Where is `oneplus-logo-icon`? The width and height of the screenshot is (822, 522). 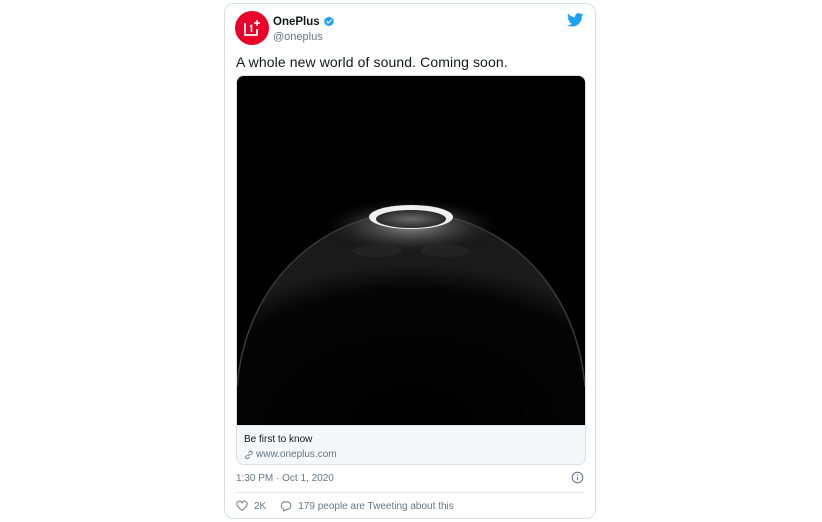 oneplus-logo-icon is located at coordinates (252, 28).